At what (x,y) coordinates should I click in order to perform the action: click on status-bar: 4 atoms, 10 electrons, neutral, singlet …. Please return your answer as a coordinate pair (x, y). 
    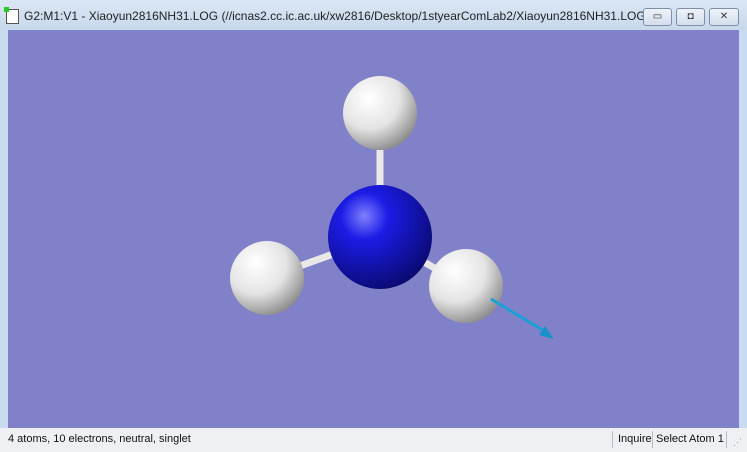
    Looking at the image, I should click on (373, 440).